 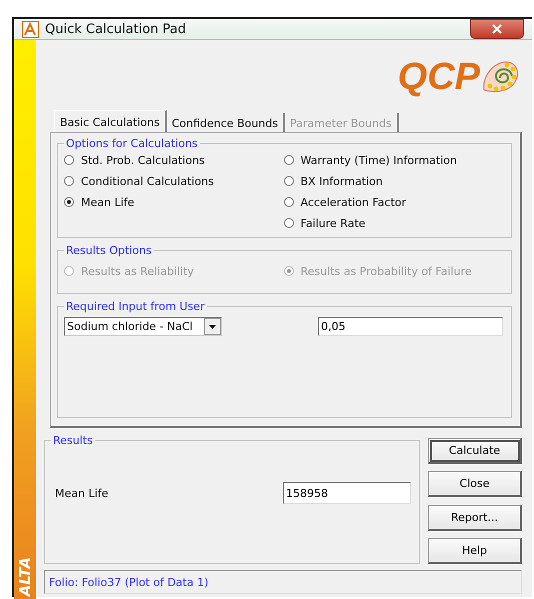 What do you see at coordinates (393, 202) in the screenshot?
I see `radio-option: Acceleration Factor` at bounding box center [393, 202].